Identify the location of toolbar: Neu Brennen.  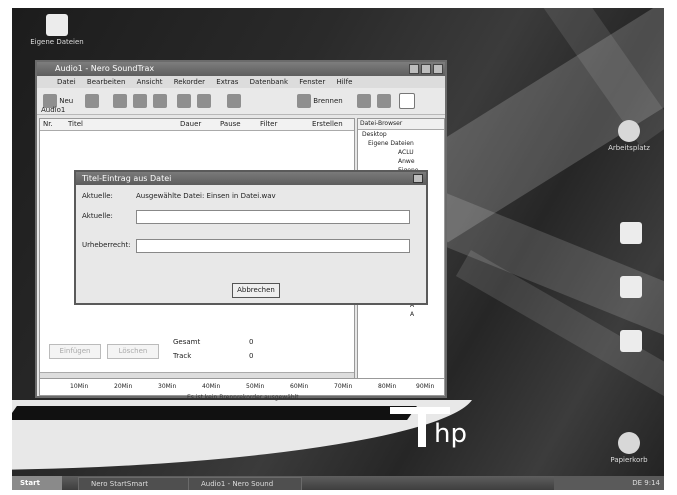
(241, 101).